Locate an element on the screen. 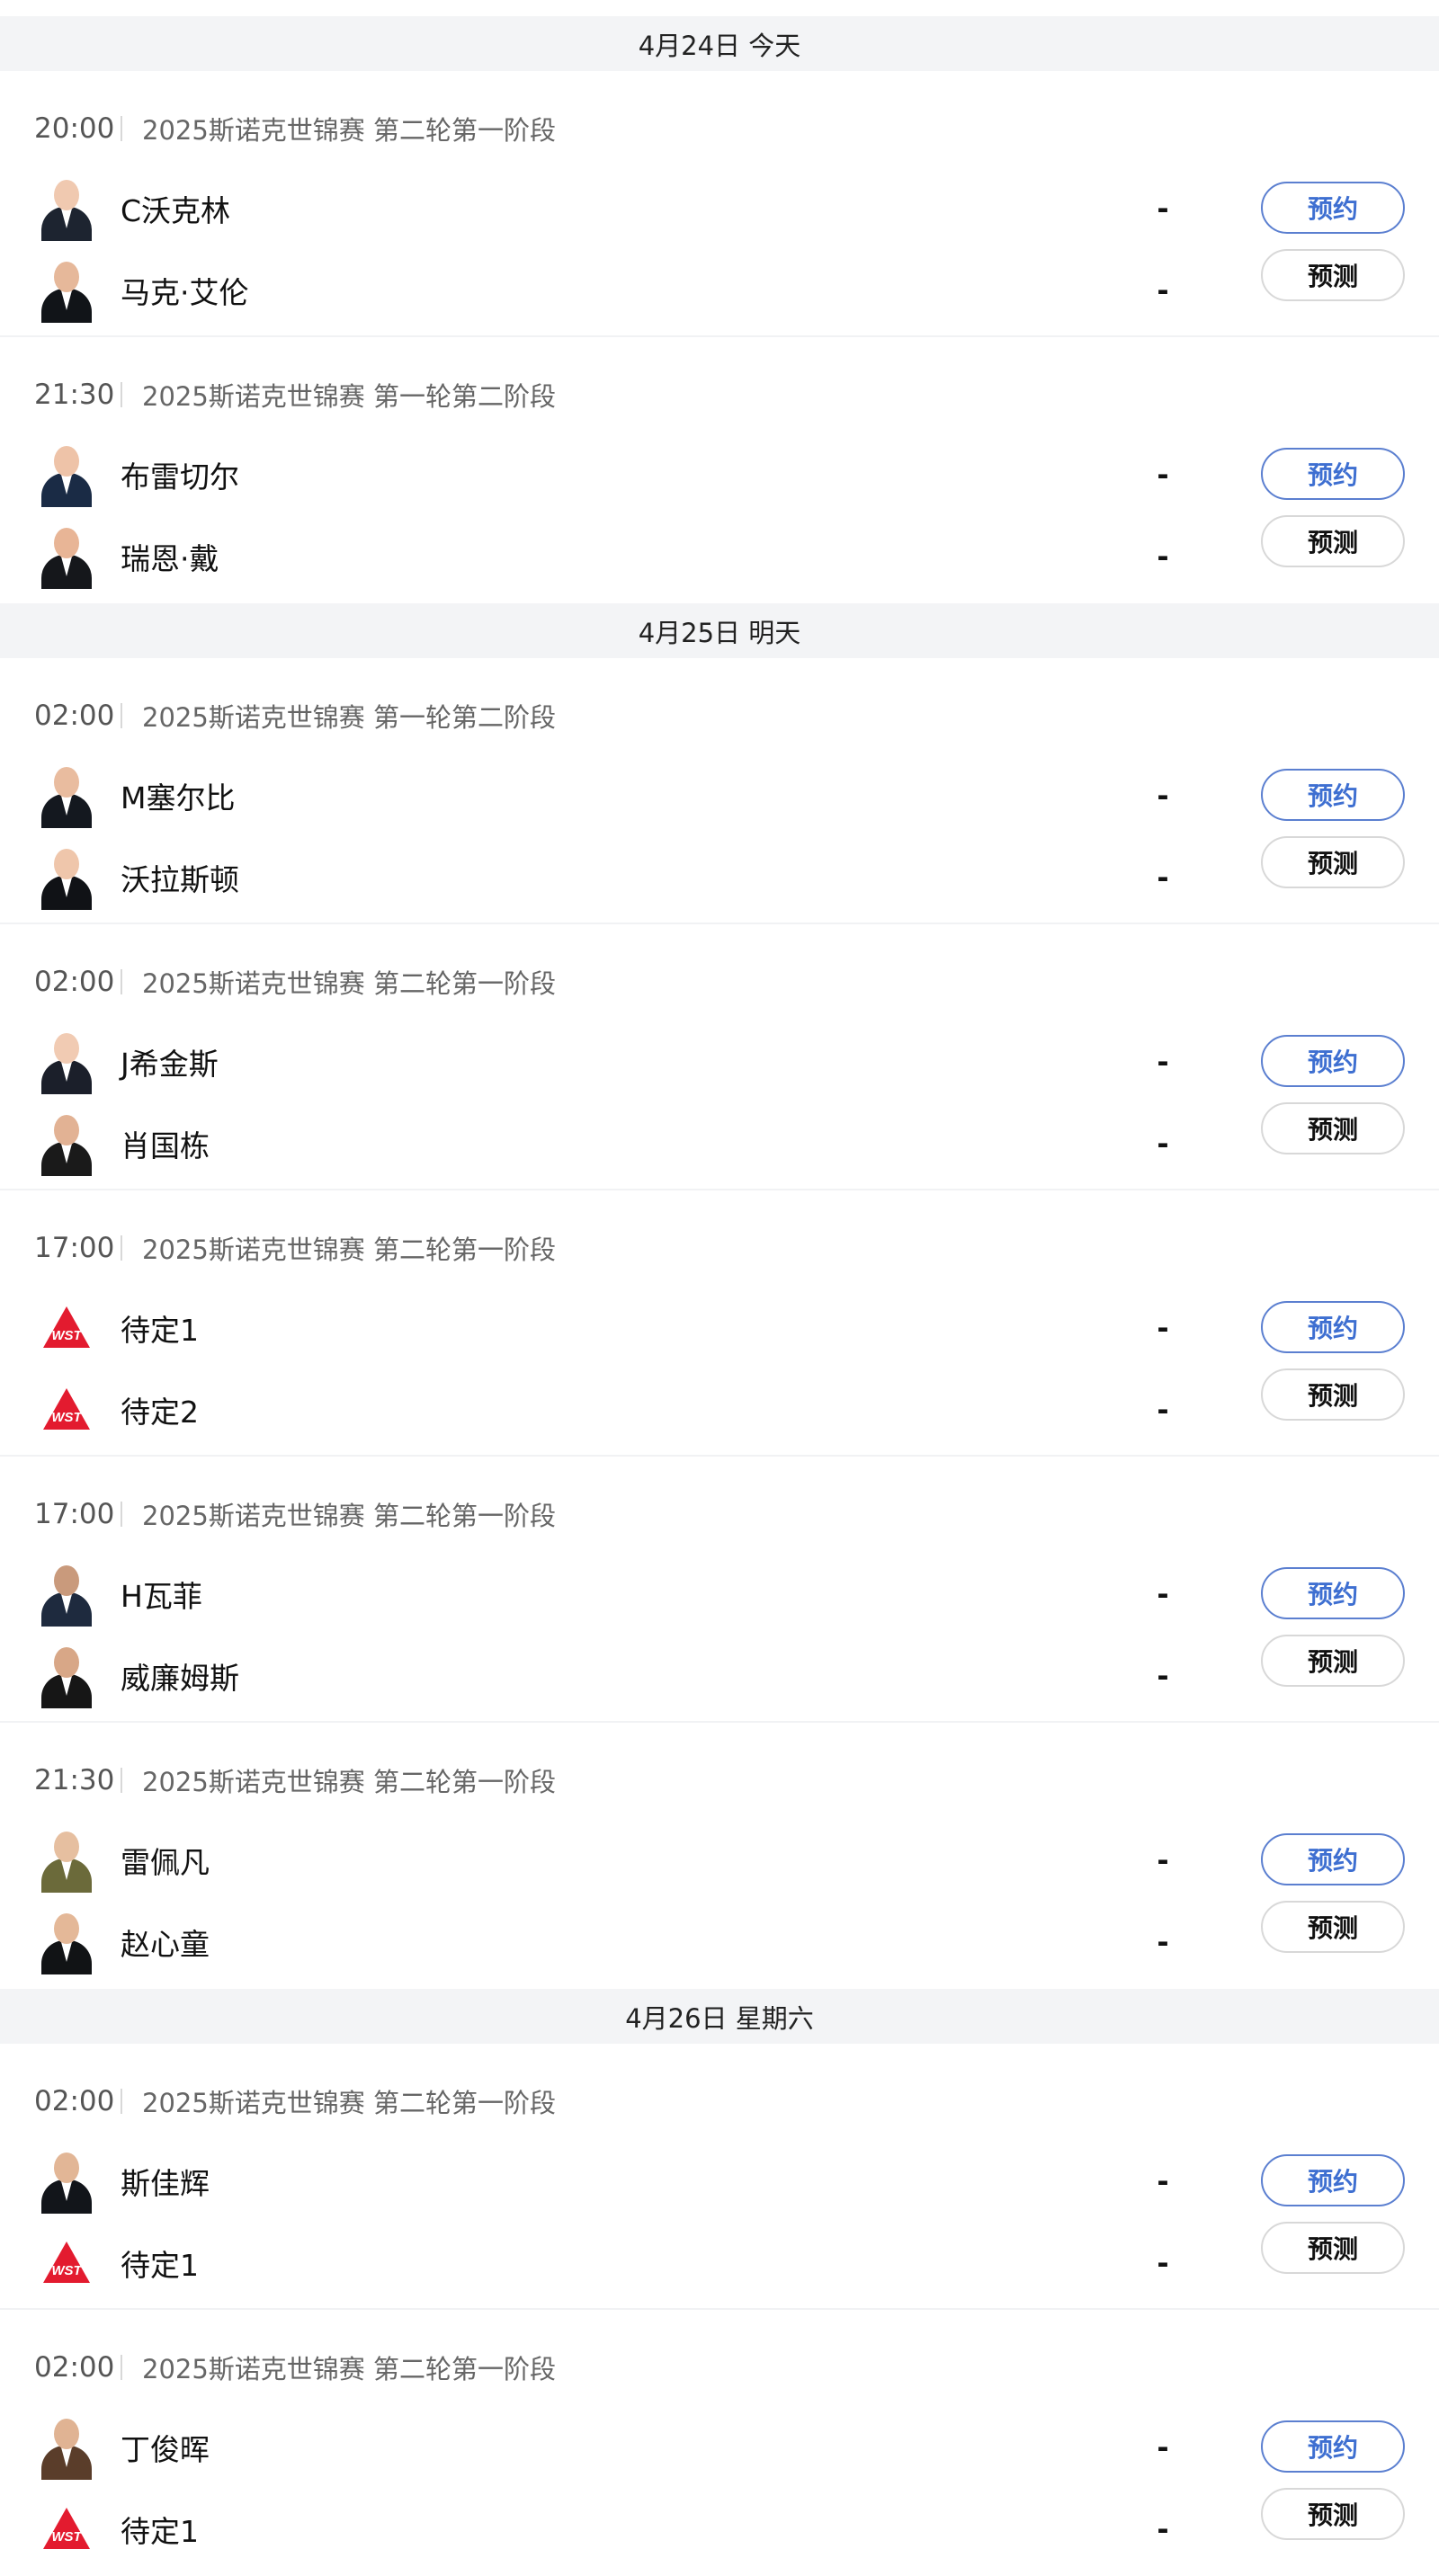 Image resolution: width=1439 pixels, height=2576 pixels. player-name: 赵心童 is located at coordinates (165, 1944).